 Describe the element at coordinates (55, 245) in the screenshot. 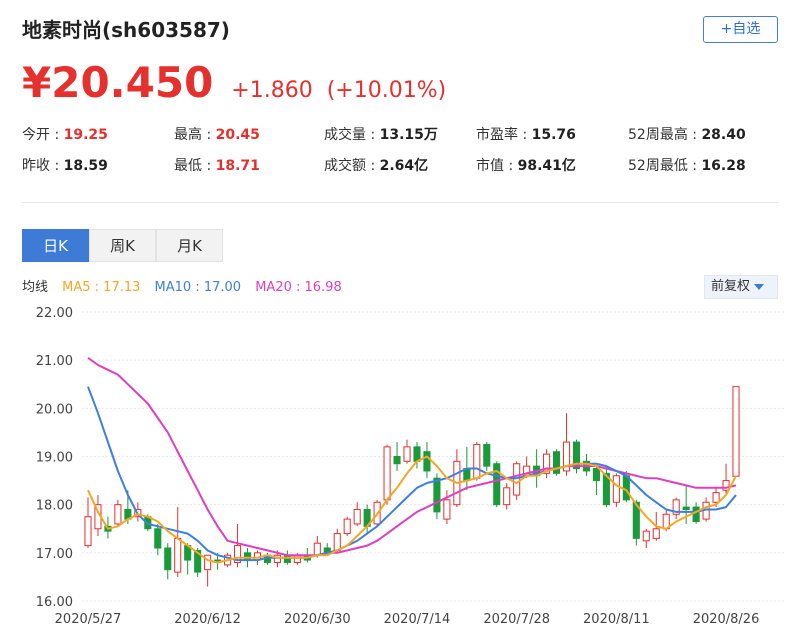

I see `tab-daily-k: 日K` at that location.